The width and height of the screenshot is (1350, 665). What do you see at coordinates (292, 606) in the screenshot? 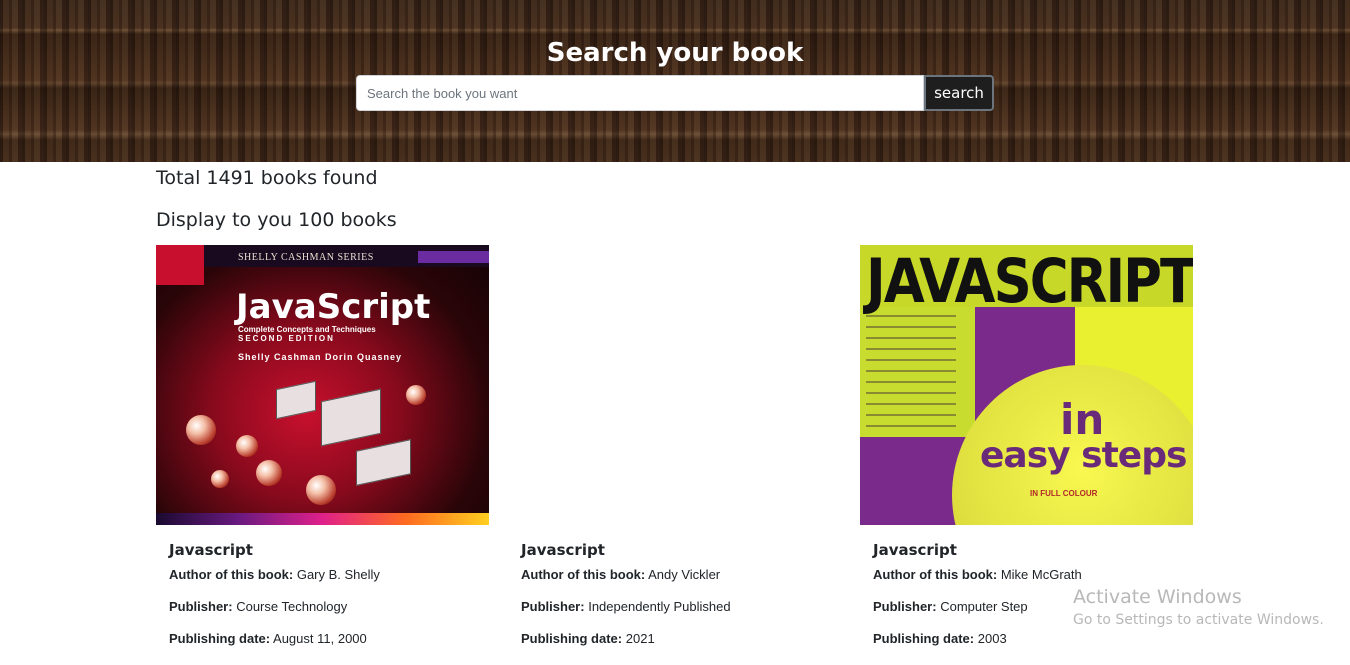
I see `publisher-value: Course Technology` at bounding box center [292, 606].